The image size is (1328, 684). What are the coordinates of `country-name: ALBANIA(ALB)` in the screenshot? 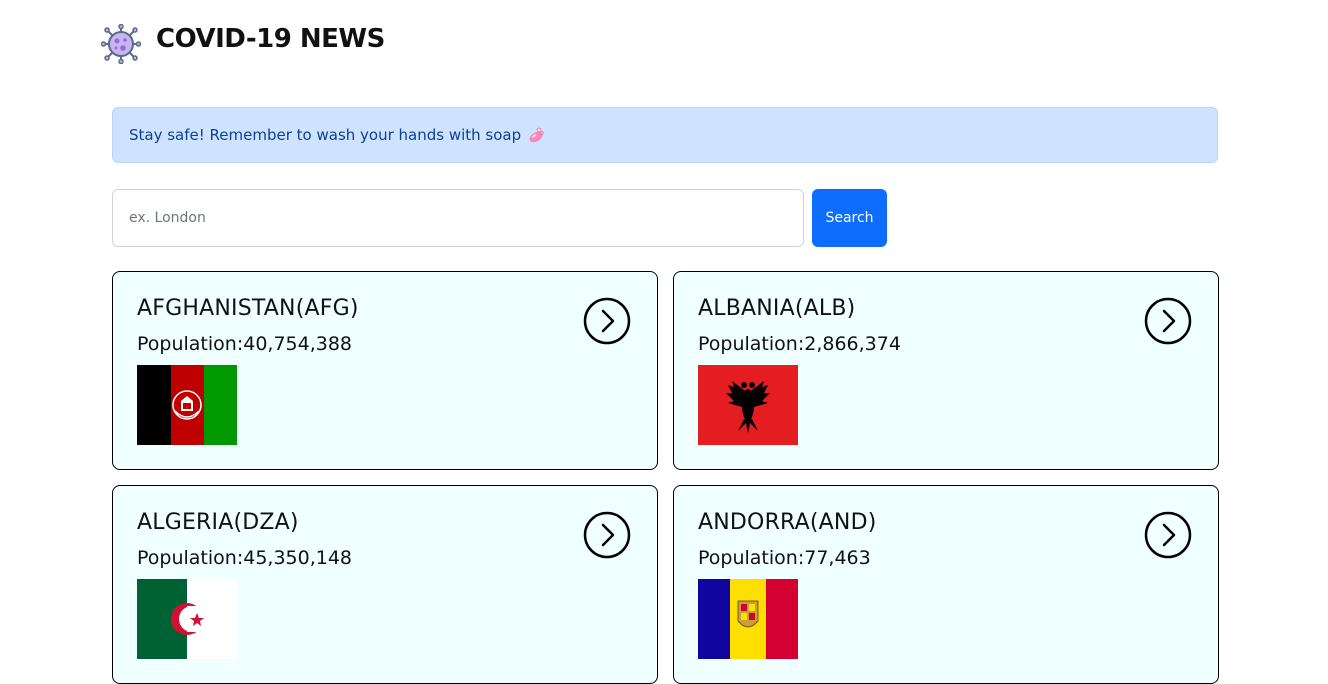 It's located at (777, 308).